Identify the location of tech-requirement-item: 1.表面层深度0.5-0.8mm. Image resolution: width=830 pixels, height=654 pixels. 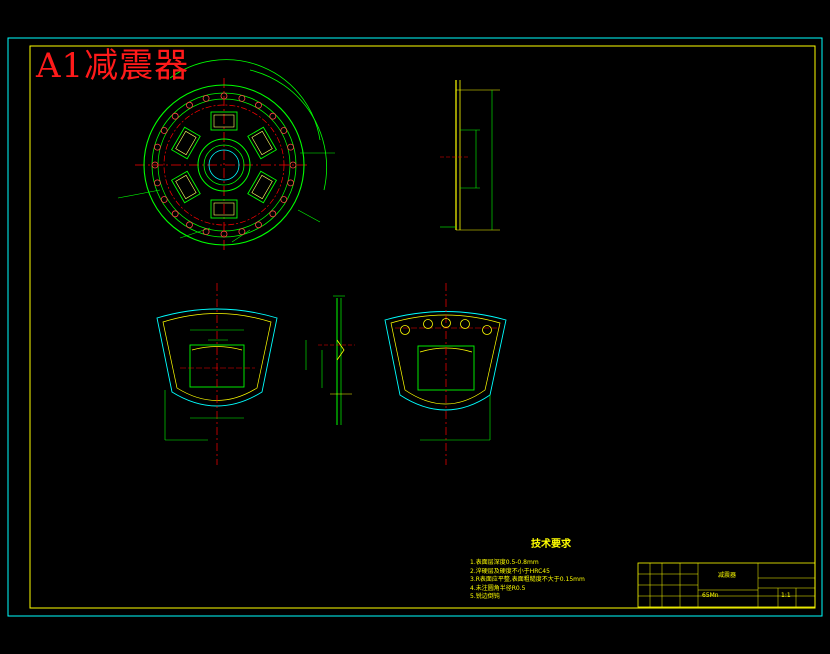
(504, 562).